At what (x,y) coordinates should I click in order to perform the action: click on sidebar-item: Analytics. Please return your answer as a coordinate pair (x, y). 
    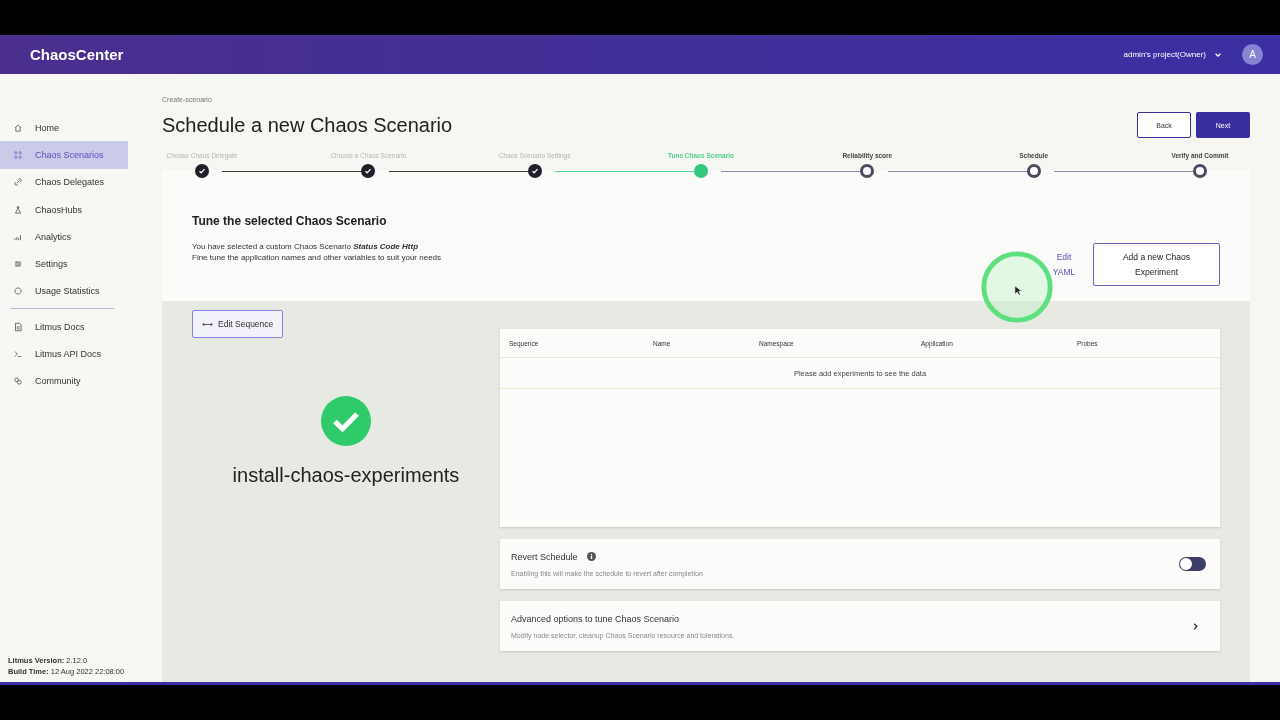
    Looking at the image, I should click on (64, 237).